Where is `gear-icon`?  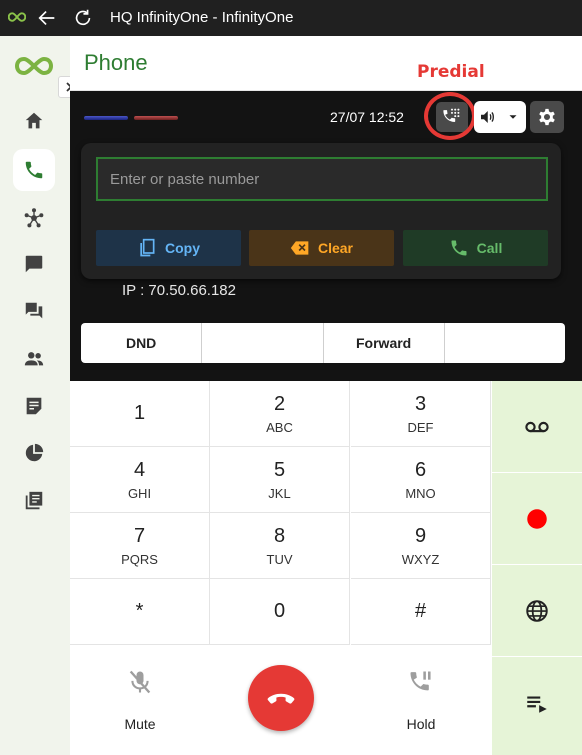
gear-icon is located at coordinates (547, 117).